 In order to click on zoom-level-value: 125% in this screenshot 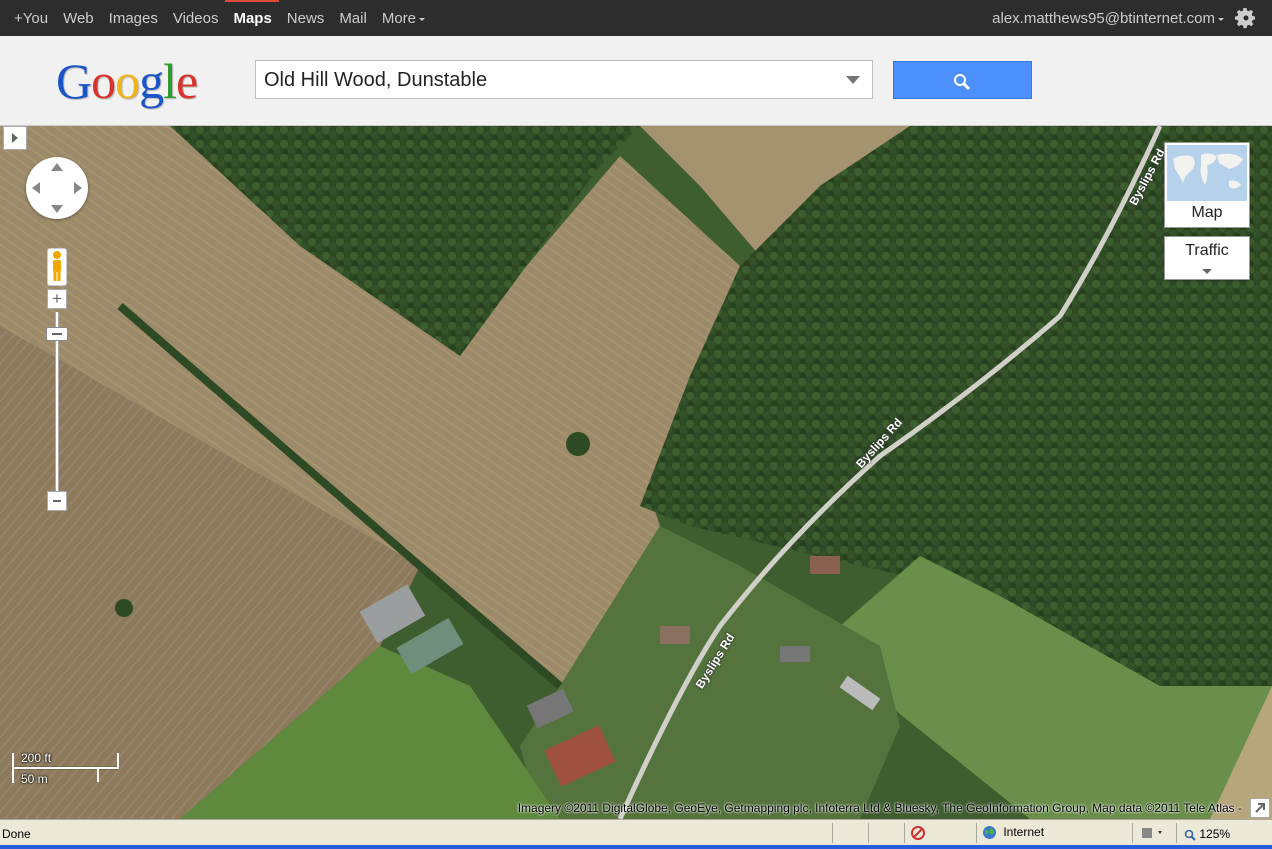, I will do `click(1215, 834)`.